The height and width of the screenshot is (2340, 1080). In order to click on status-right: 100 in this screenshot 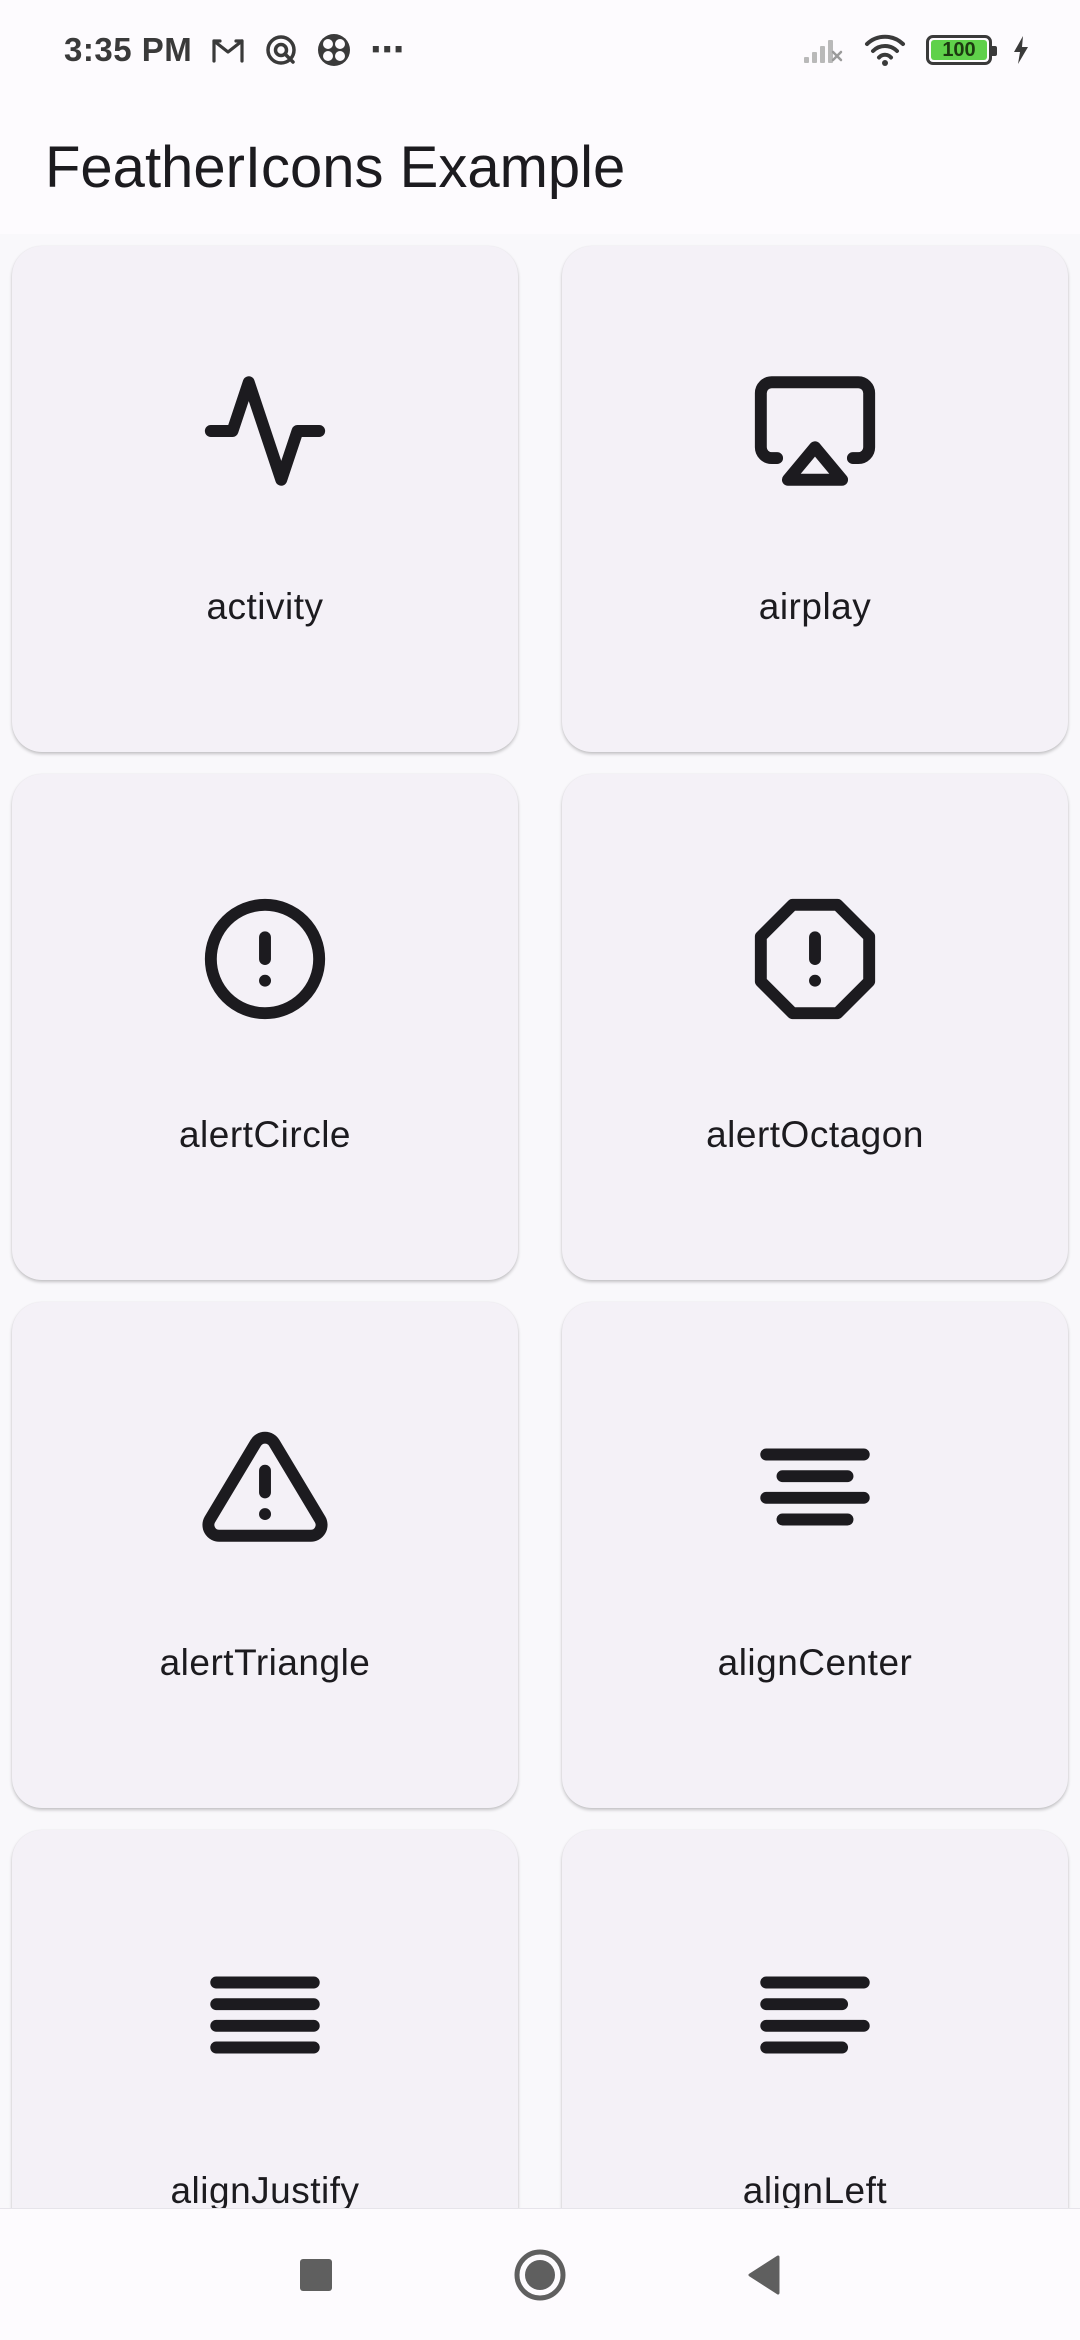, I will do `click(916, 50)`.